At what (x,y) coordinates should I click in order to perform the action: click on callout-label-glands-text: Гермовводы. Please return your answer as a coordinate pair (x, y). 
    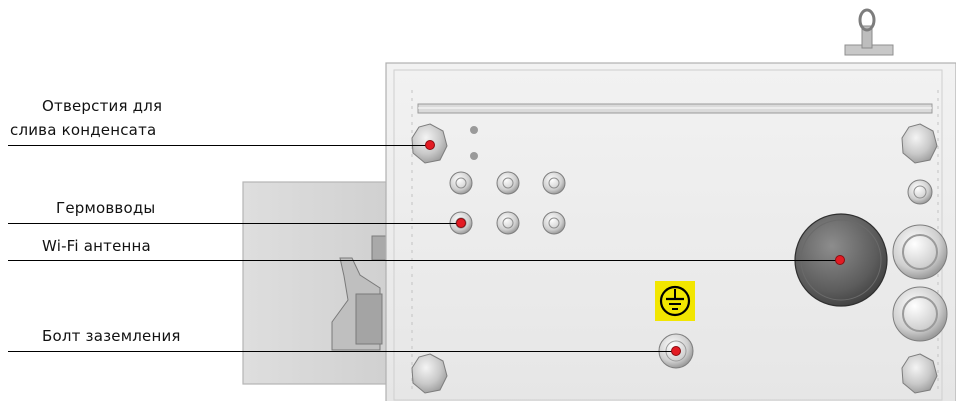
    Looking at the image, I should click on (106, 208).